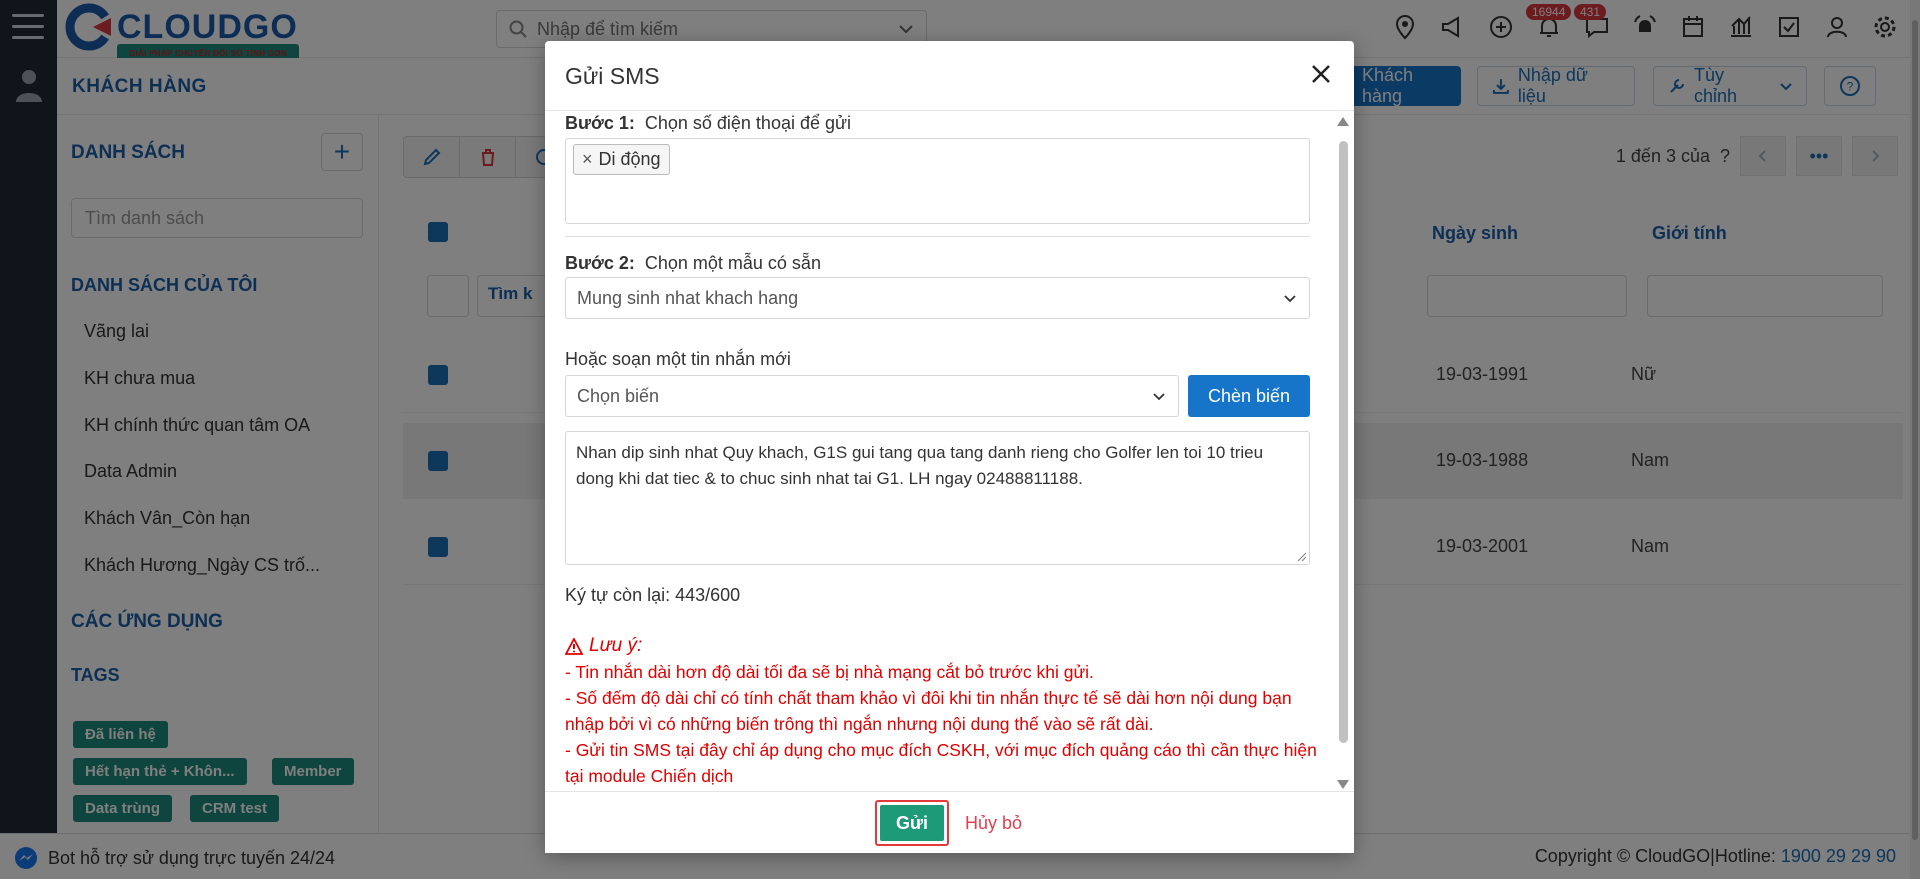 This screenshot has height=879, width=1920. Describe the element at coordinates (616, 645) in the screenshot. I see `warning-title-text: Lưu ý:` at that location.